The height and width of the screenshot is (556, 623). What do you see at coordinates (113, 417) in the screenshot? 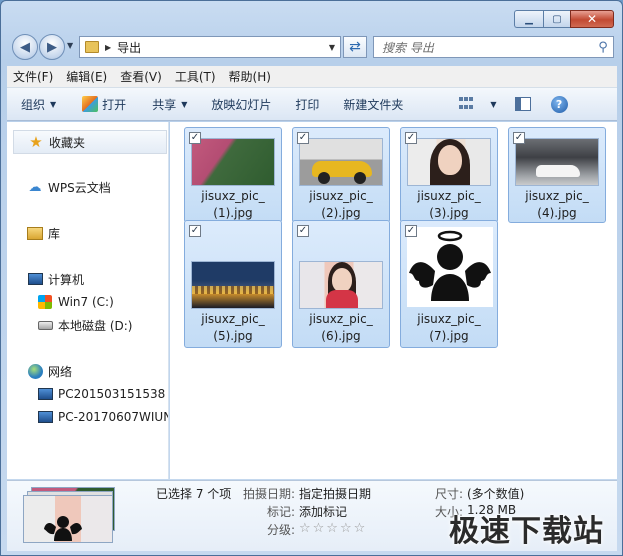
I see `nav-pc2-label: PC-20170607WIUN` at bounding box center [113, 417].